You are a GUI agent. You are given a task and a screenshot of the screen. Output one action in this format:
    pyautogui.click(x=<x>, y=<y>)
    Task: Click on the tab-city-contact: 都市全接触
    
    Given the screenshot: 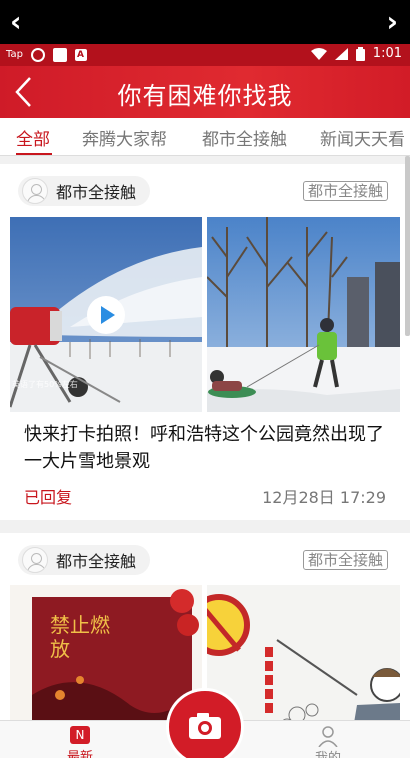 What is the action you would take?
    pyautogui.click(x=244, y=137)
    